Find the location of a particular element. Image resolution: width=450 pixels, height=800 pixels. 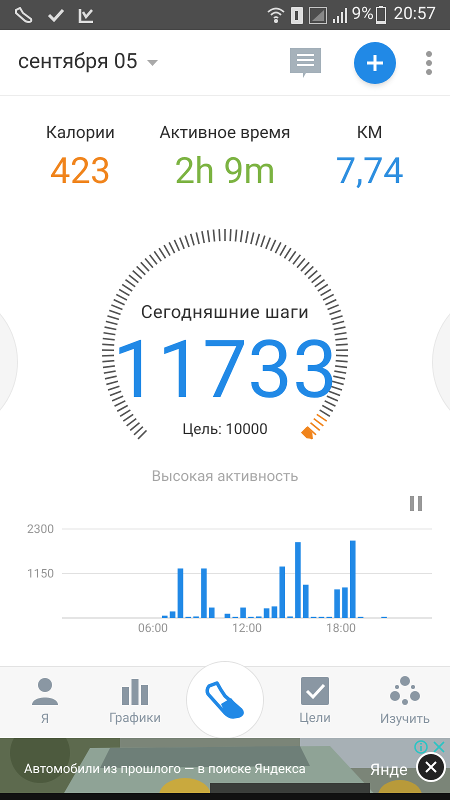

plus-icon is located at coordinates (375, 63).